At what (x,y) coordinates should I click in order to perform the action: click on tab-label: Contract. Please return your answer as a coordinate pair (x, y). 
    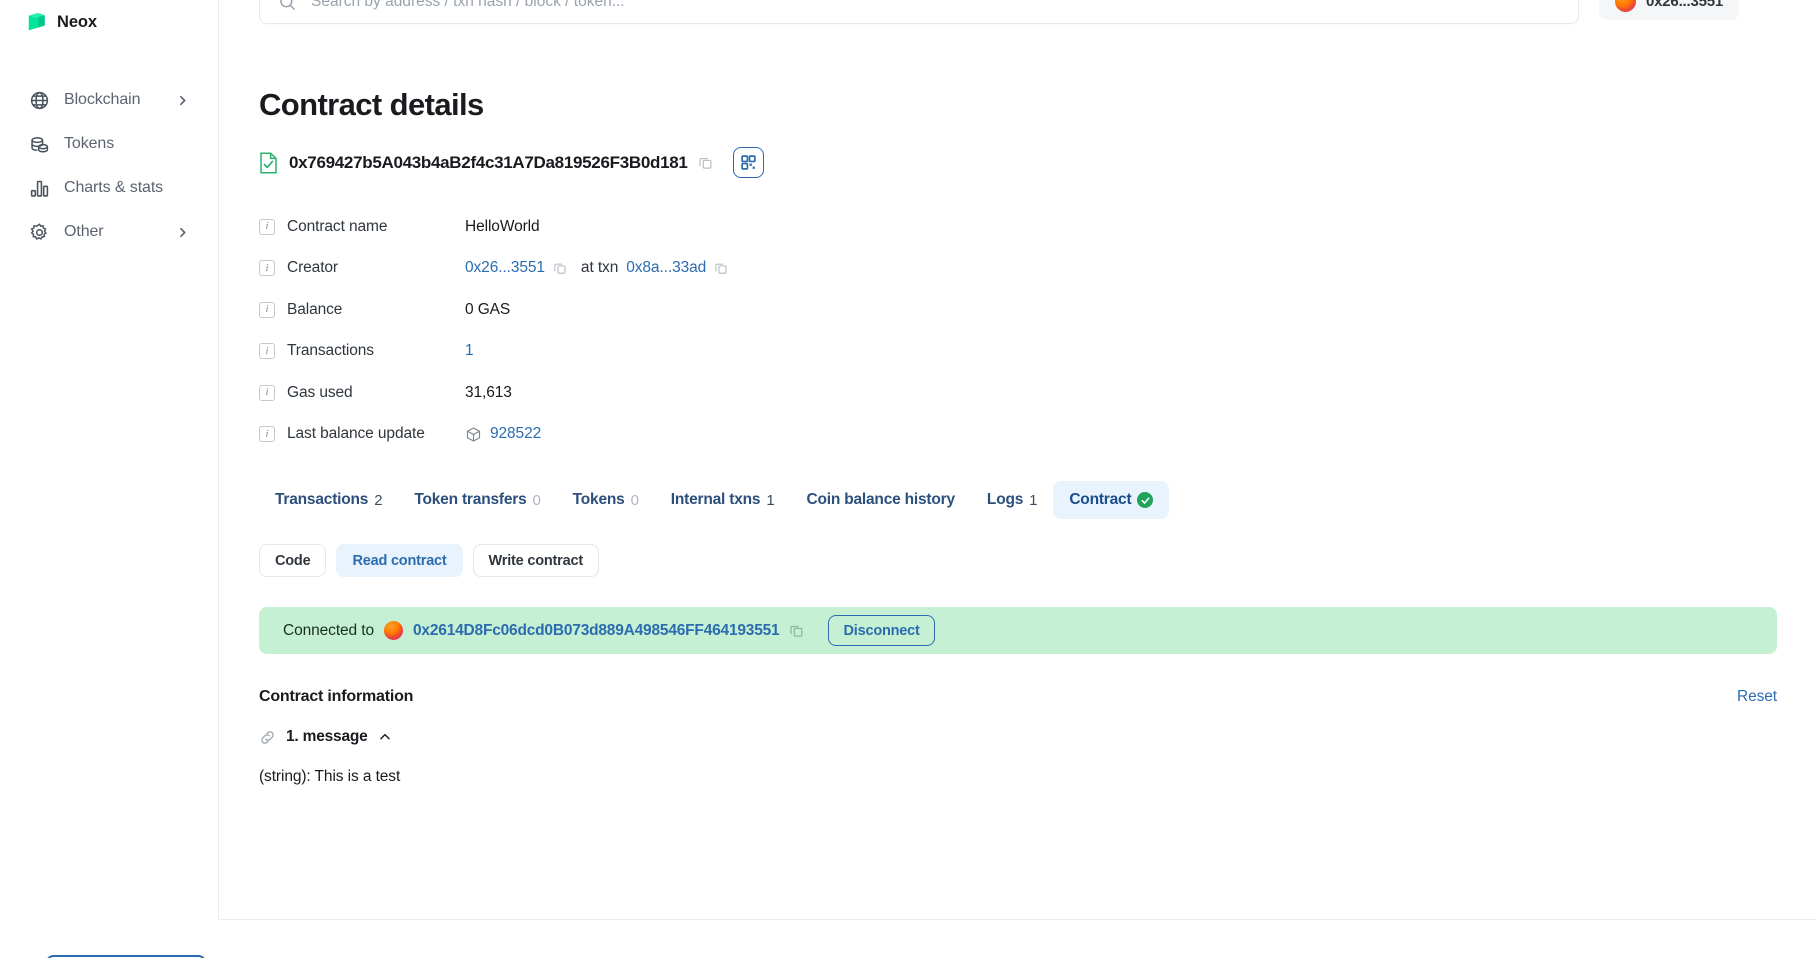
    Looking at the image, I should click on (1100, 499).